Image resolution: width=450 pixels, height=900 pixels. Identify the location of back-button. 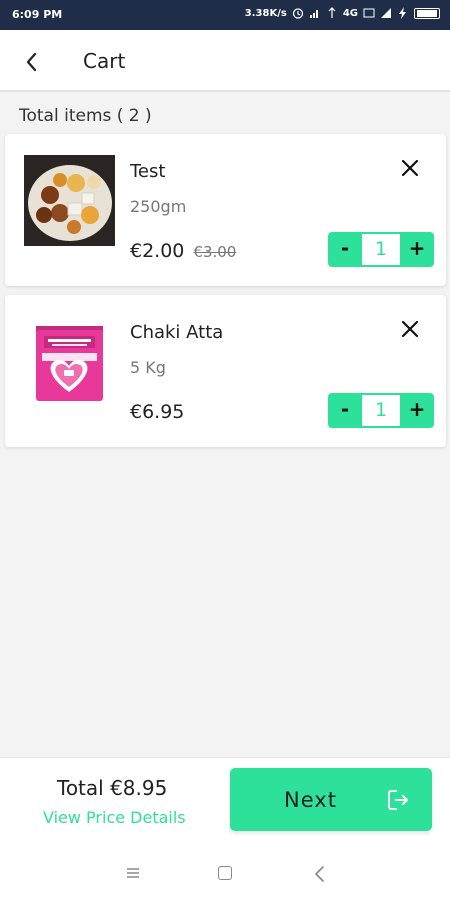
(32, 62).